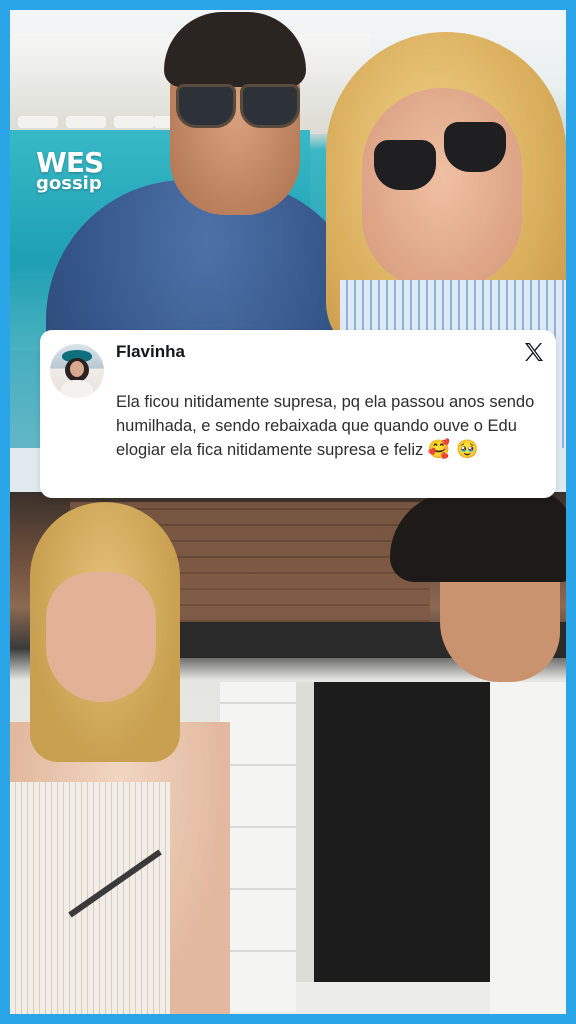 This screenshot has width=576, height=1024. What do you see at coordinates (534, 352) in the screenshot?
I see `x-logo-icon` at bounding box center [534, 352].